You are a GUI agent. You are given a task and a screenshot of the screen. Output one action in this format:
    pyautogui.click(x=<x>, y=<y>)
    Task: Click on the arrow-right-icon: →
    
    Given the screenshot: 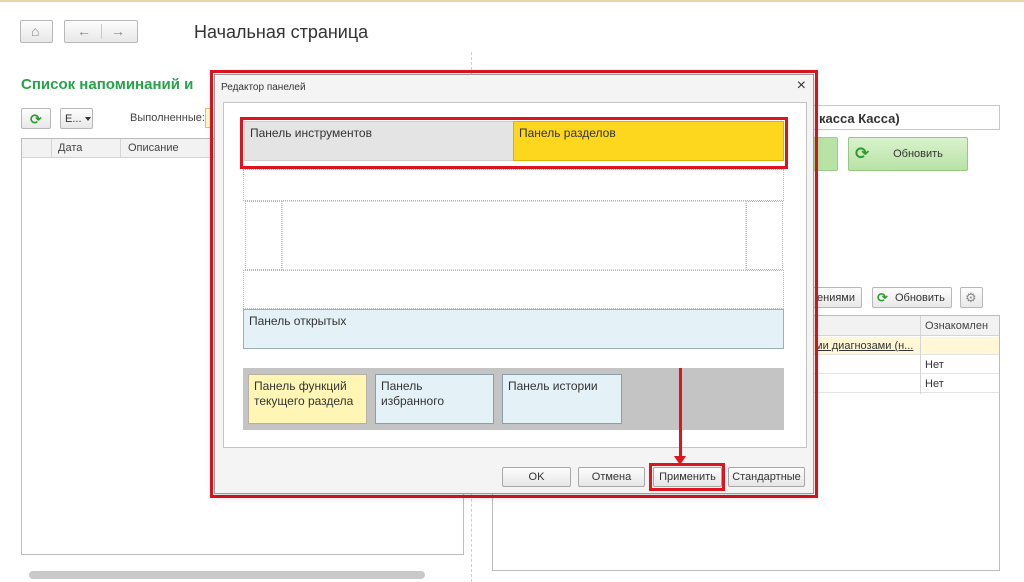 What is the action you would take?
    pyautogui.click(x=118, y=31)
    